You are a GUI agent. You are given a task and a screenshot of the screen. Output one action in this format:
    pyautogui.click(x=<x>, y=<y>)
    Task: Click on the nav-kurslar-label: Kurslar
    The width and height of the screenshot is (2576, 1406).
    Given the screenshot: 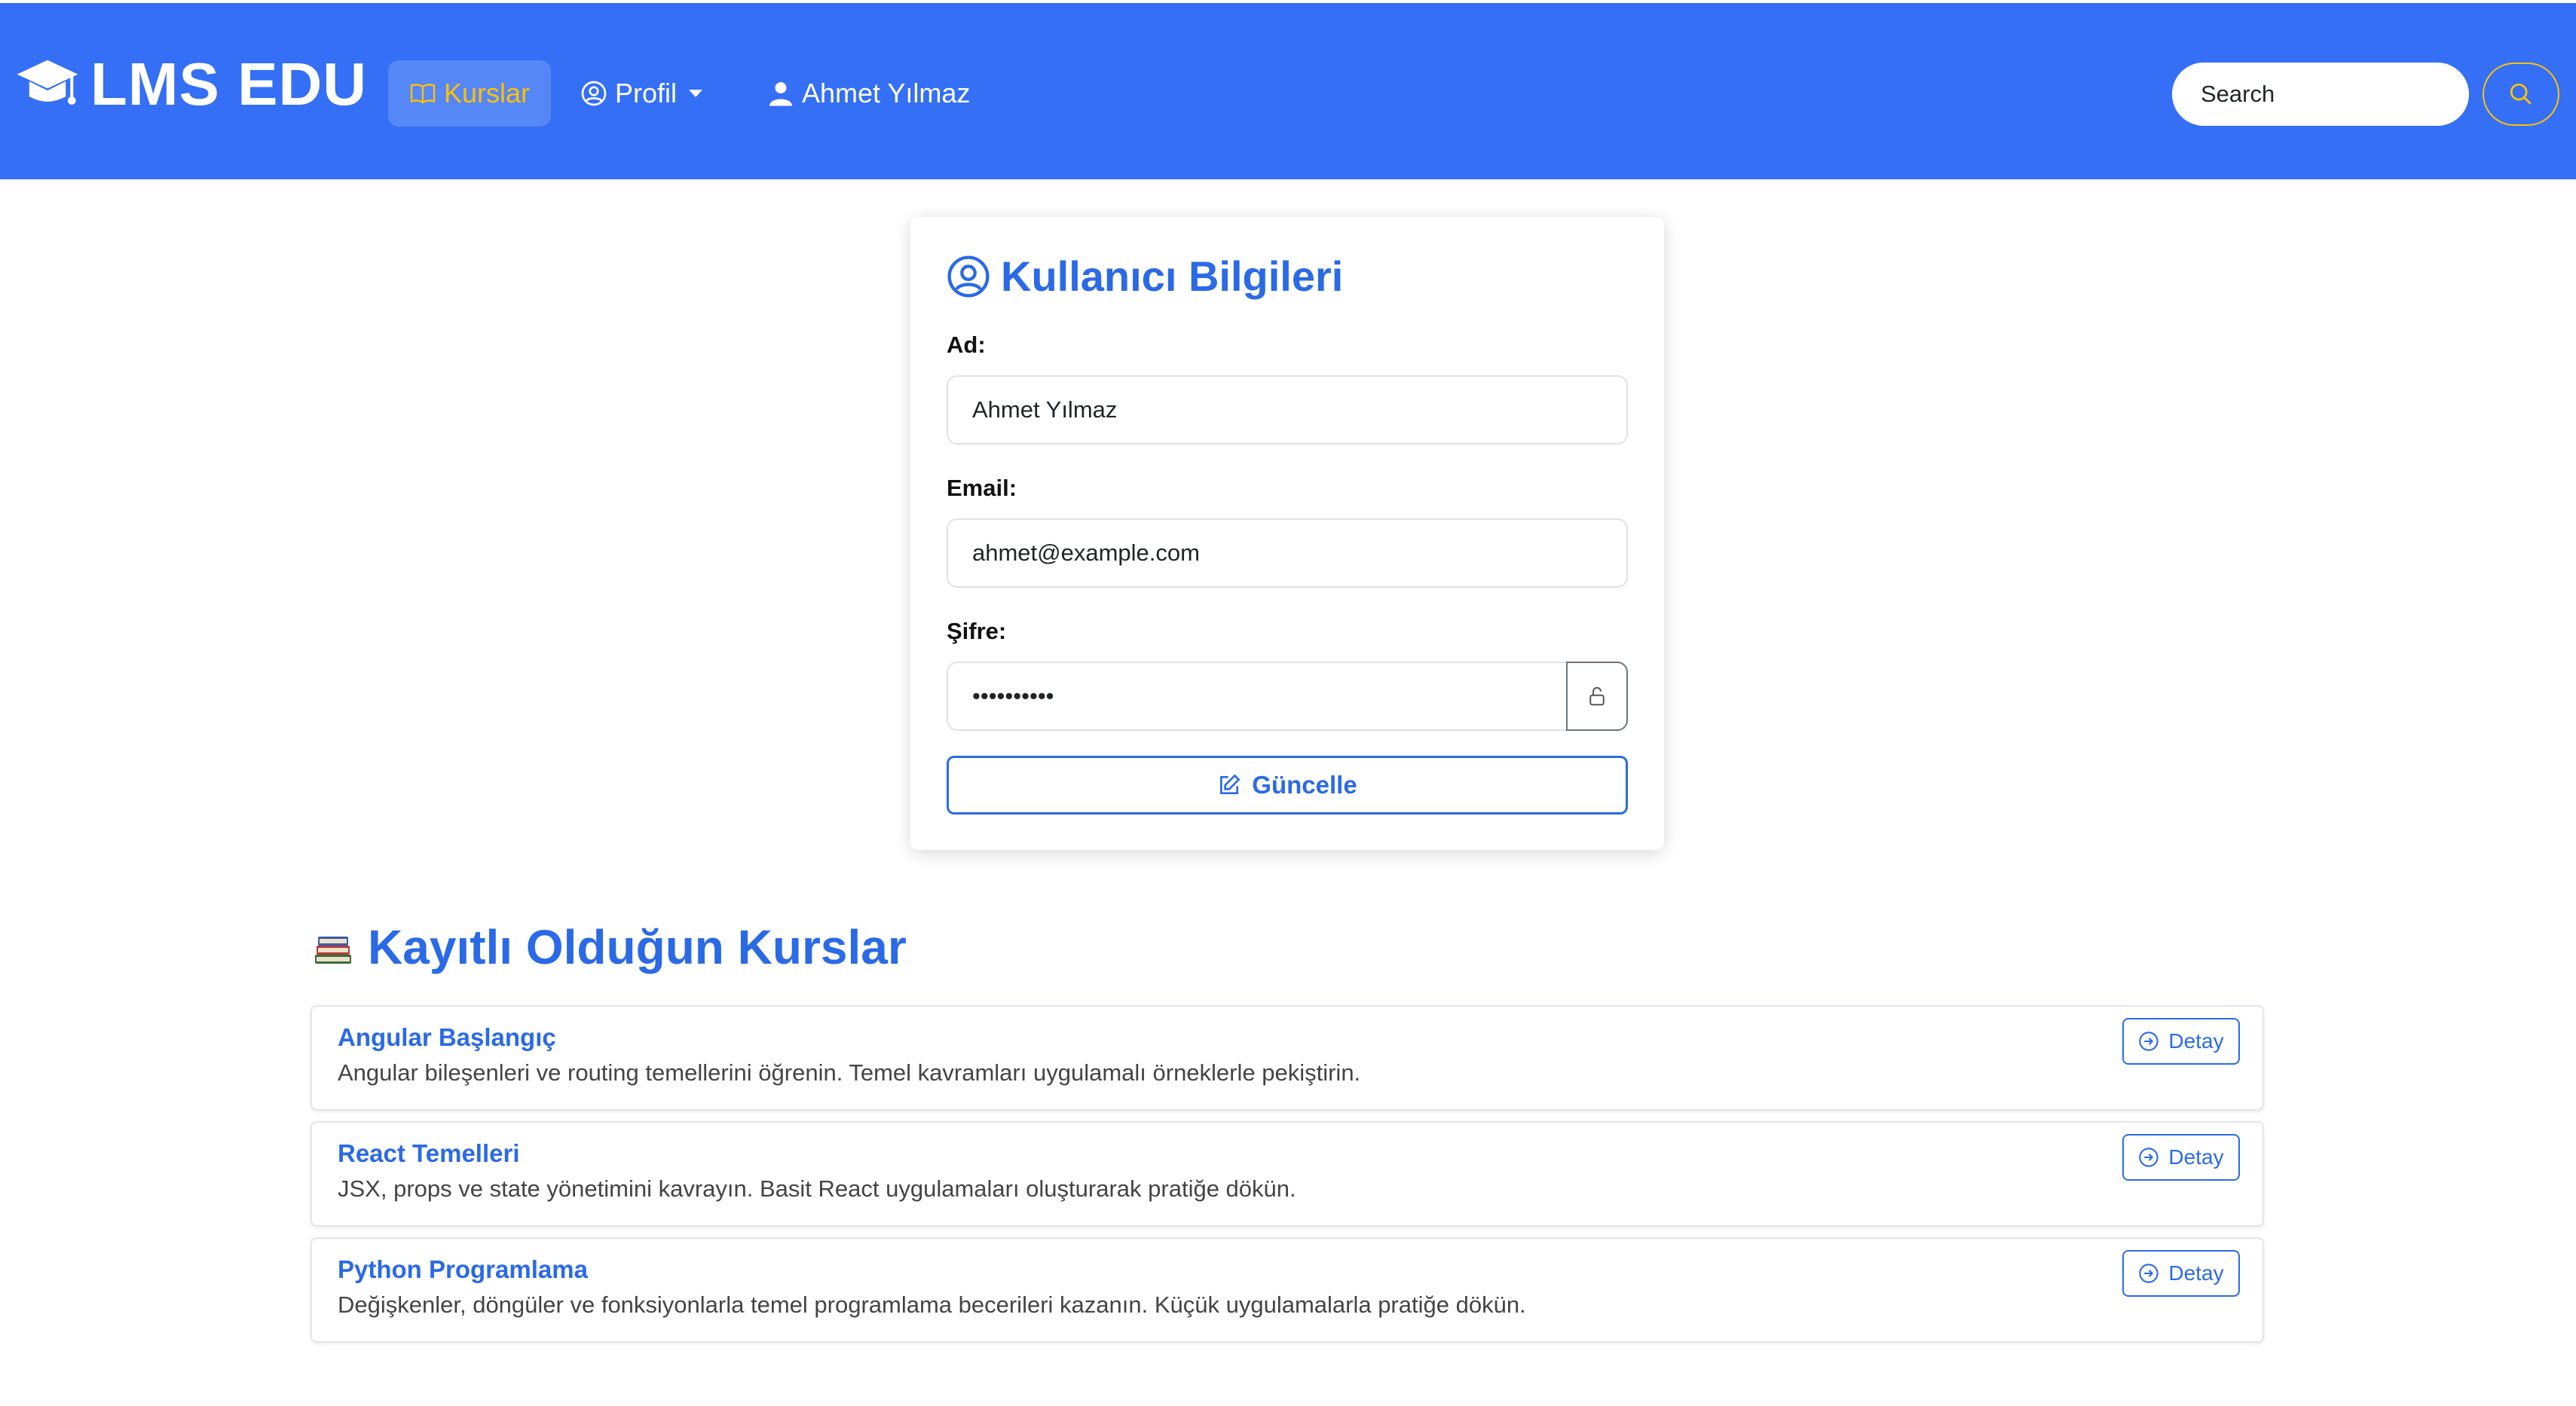 What is the action you would take?
    pyautogui.click(x=487, y=93)
    